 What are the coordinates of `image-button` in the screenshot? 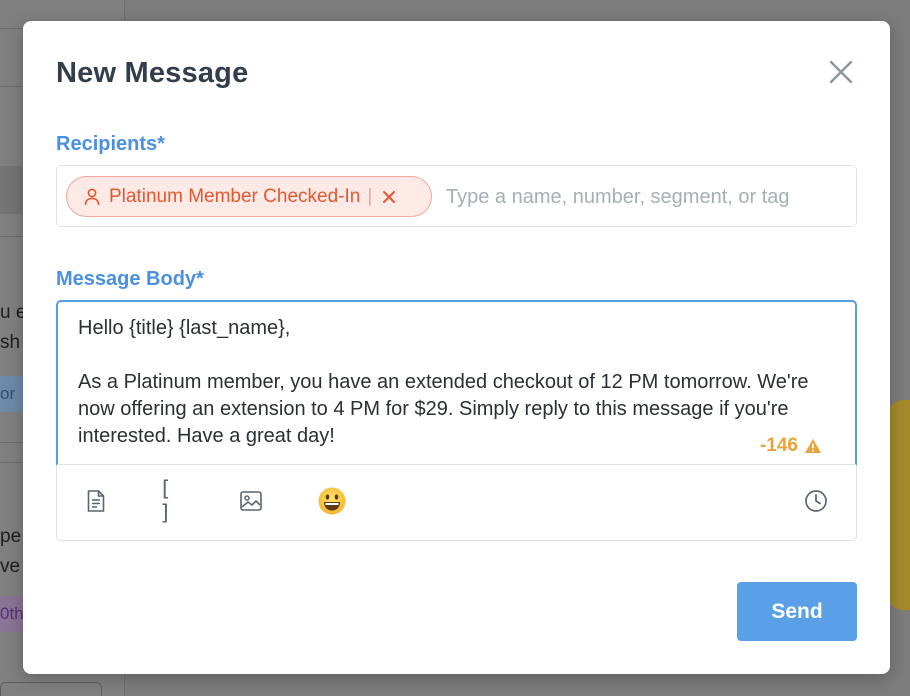 It's located at (251, 501).